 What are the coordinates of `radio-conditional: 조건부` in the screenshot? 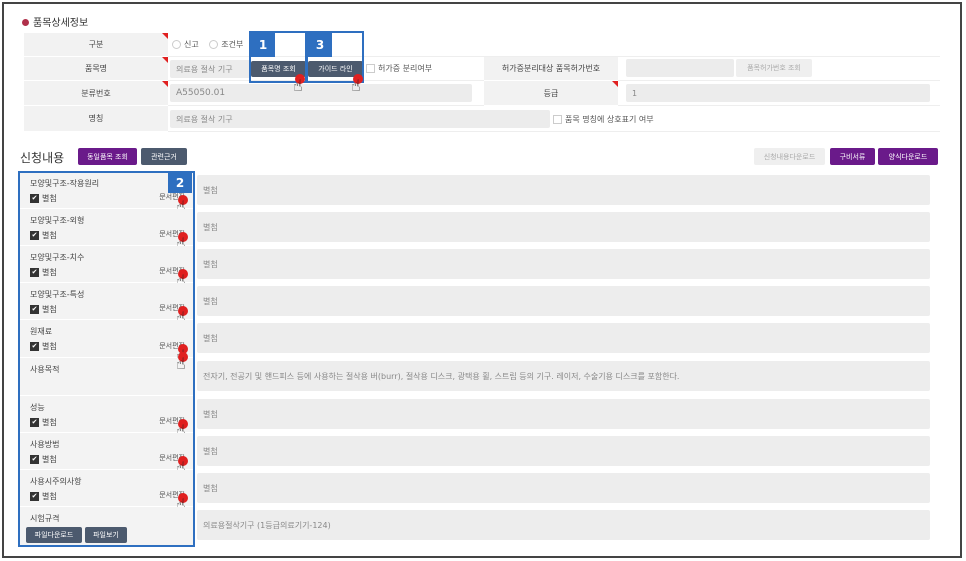 It's located at (226, 44).